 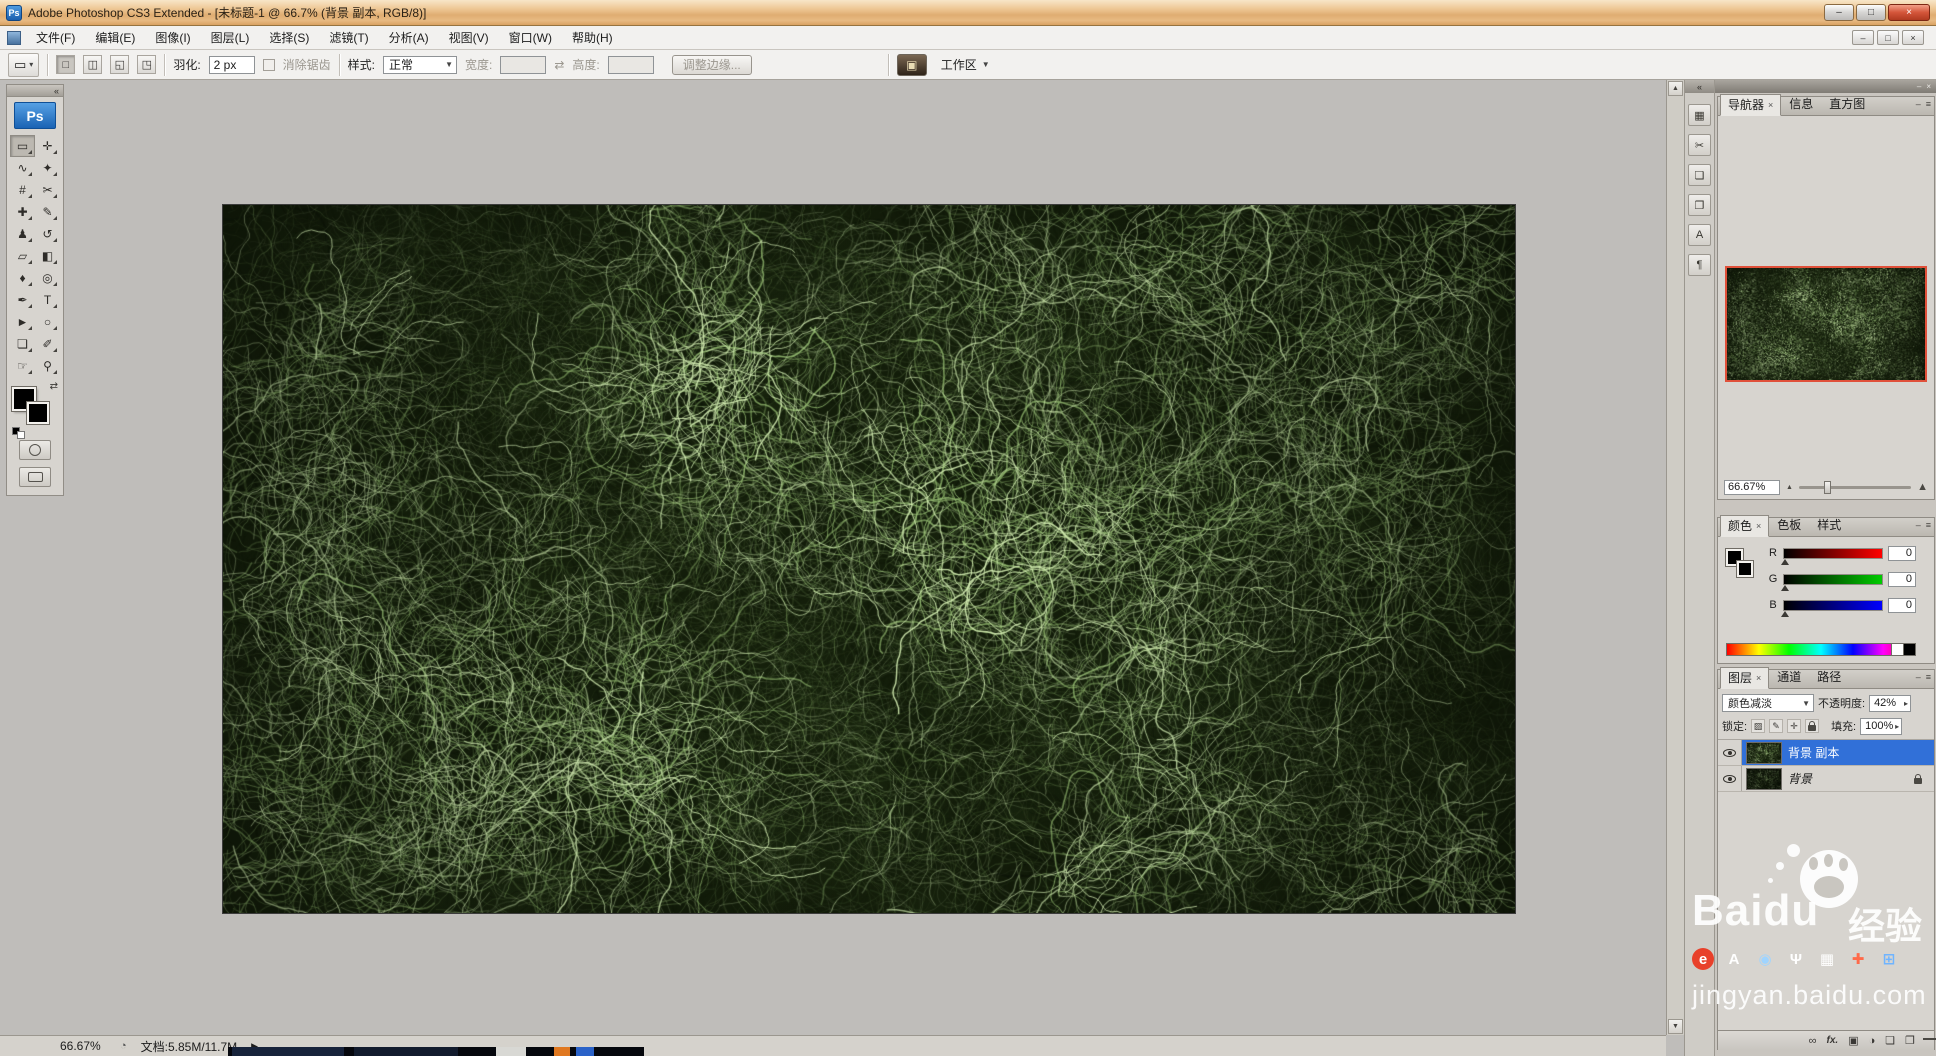 I want to click on move-tool: ✛, so click(x=47, y=146).